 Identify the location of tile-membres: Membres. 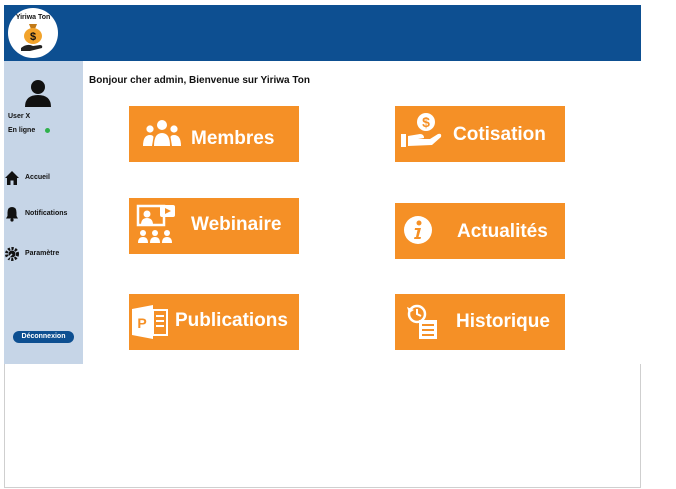
(214, 134).